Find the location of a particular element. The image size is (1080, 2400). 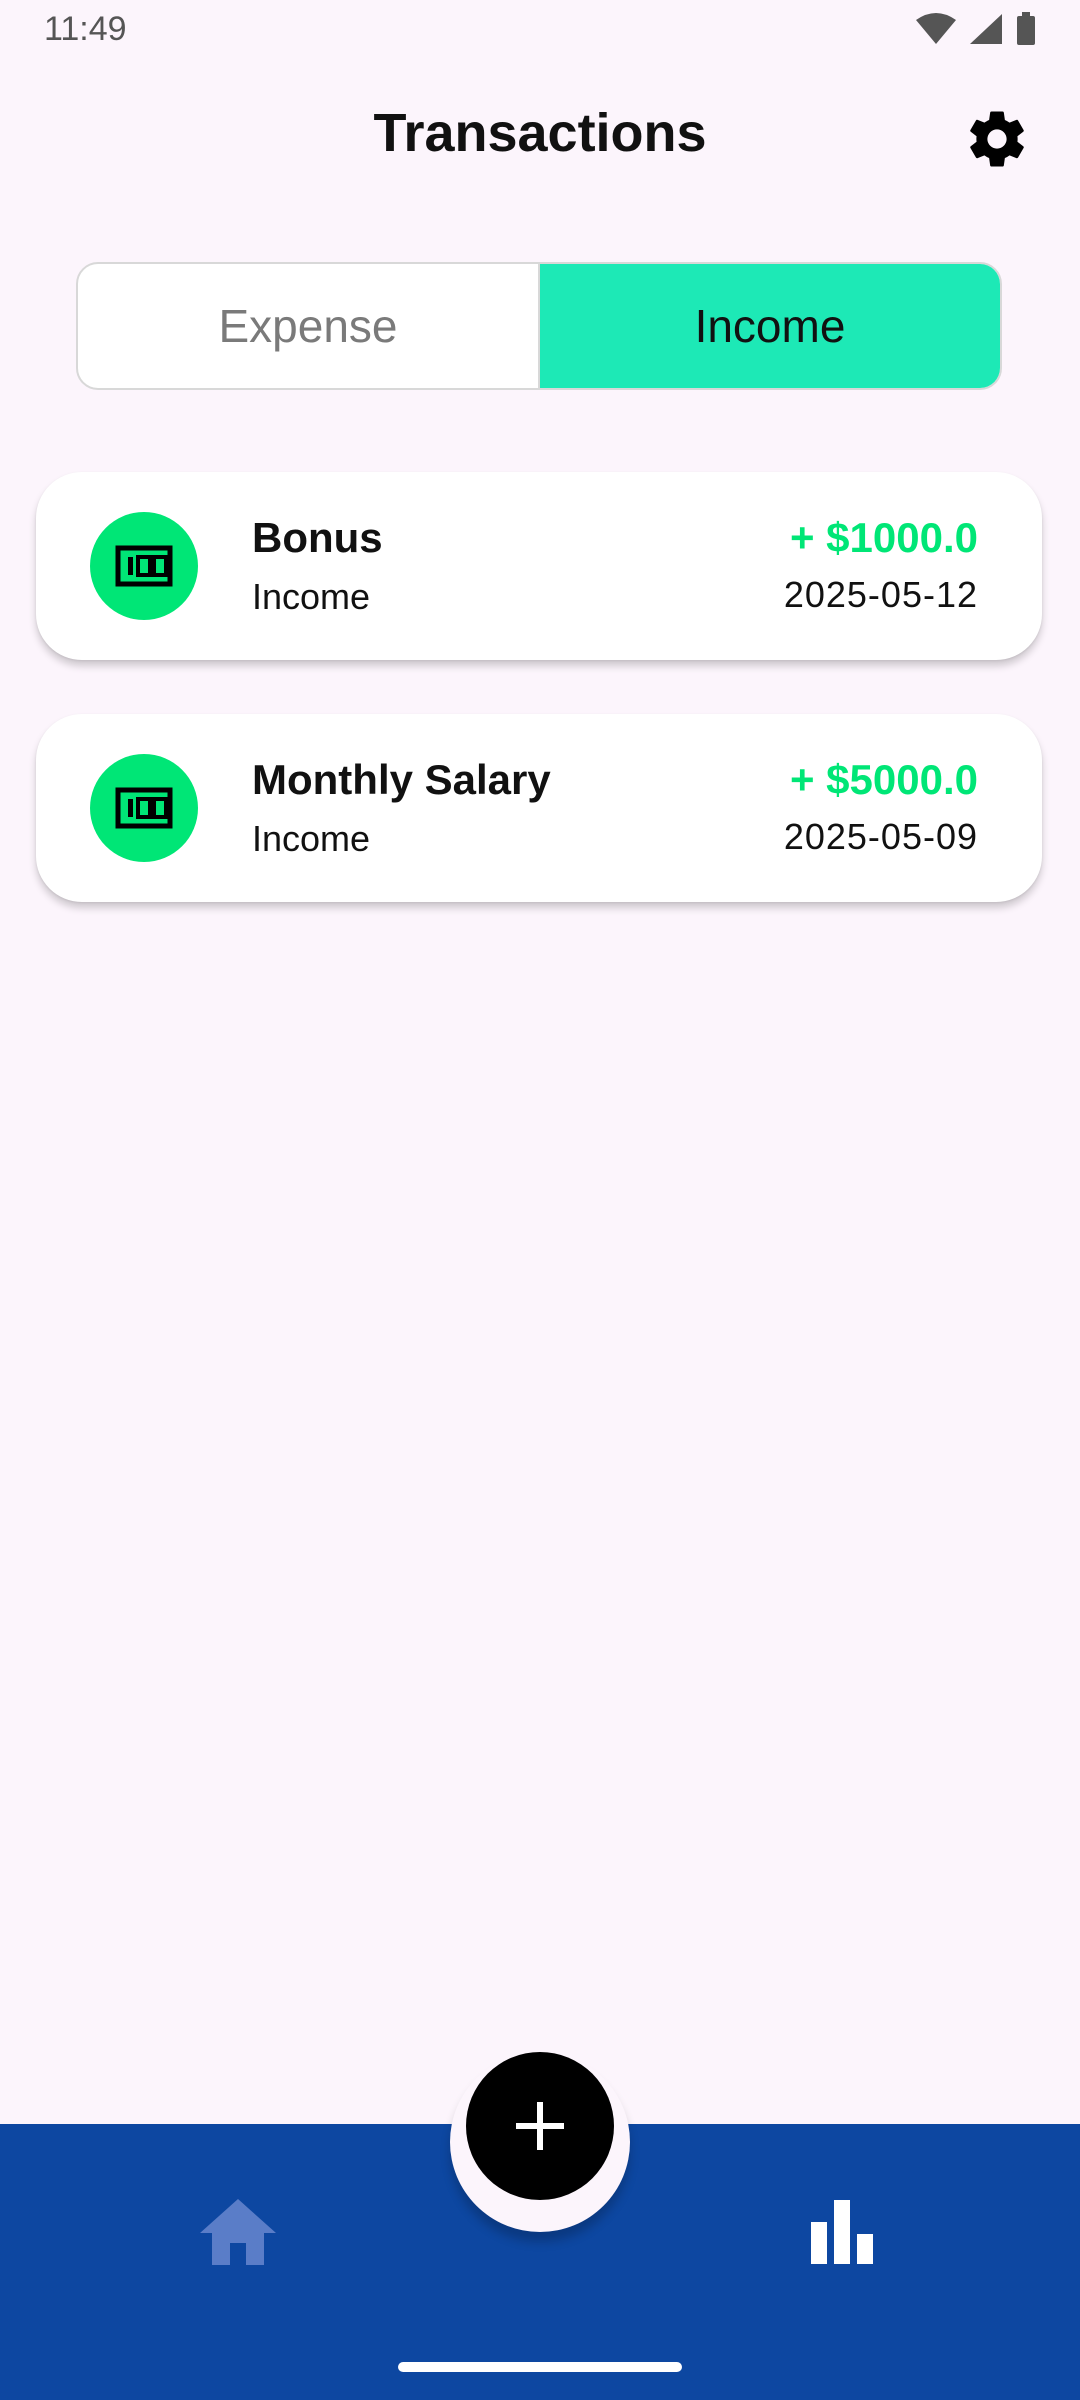

nav-statistics is located at coordinates (842, 2232).